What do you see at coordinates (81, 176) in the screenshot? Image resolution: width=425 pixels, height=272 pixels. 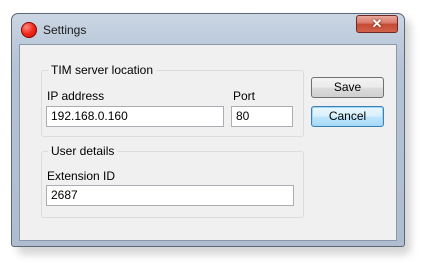 I see `extension-id-label: Extension ID` at bounding box center [81, 176].